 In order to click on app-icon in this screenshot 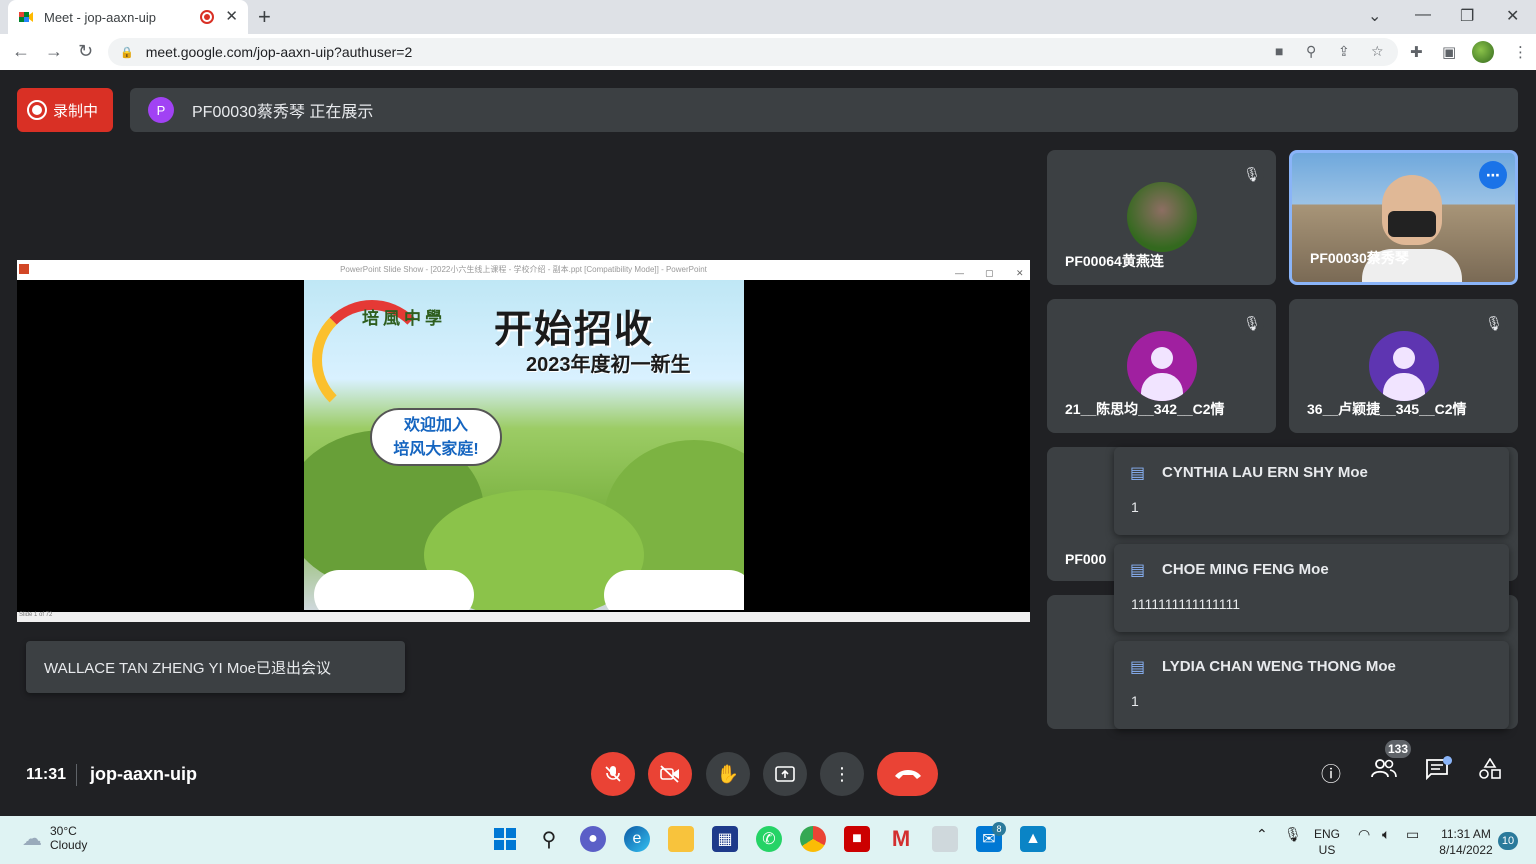, I will do `click(945, 839)`.